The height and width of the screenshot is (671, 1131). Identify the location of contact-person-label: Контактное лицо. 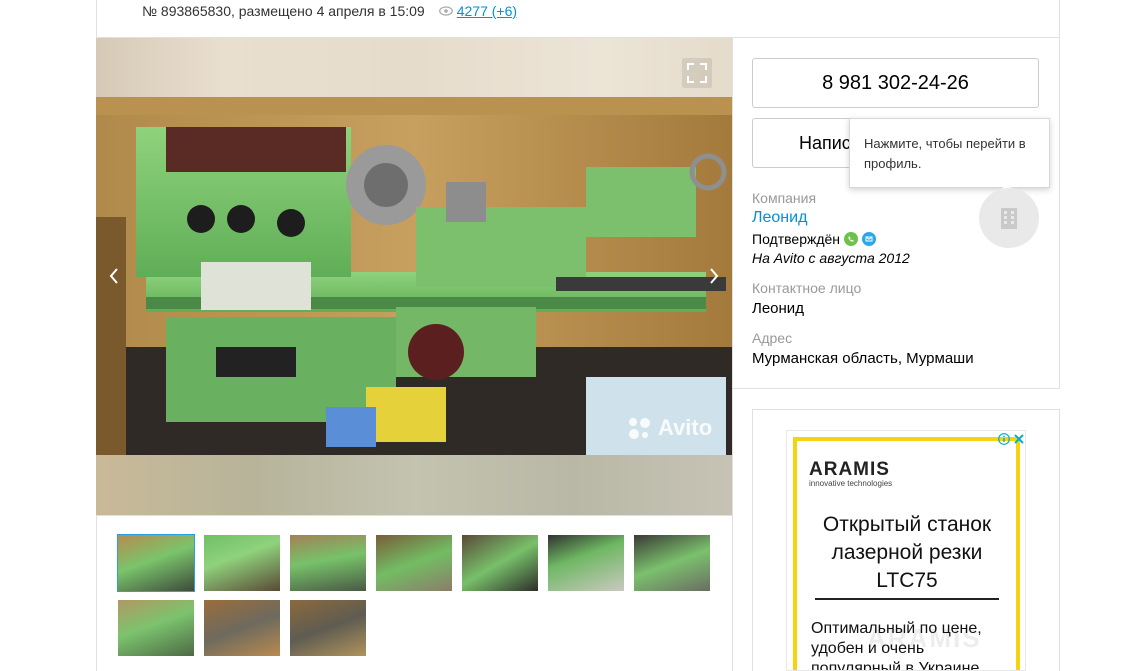
(807, 288).